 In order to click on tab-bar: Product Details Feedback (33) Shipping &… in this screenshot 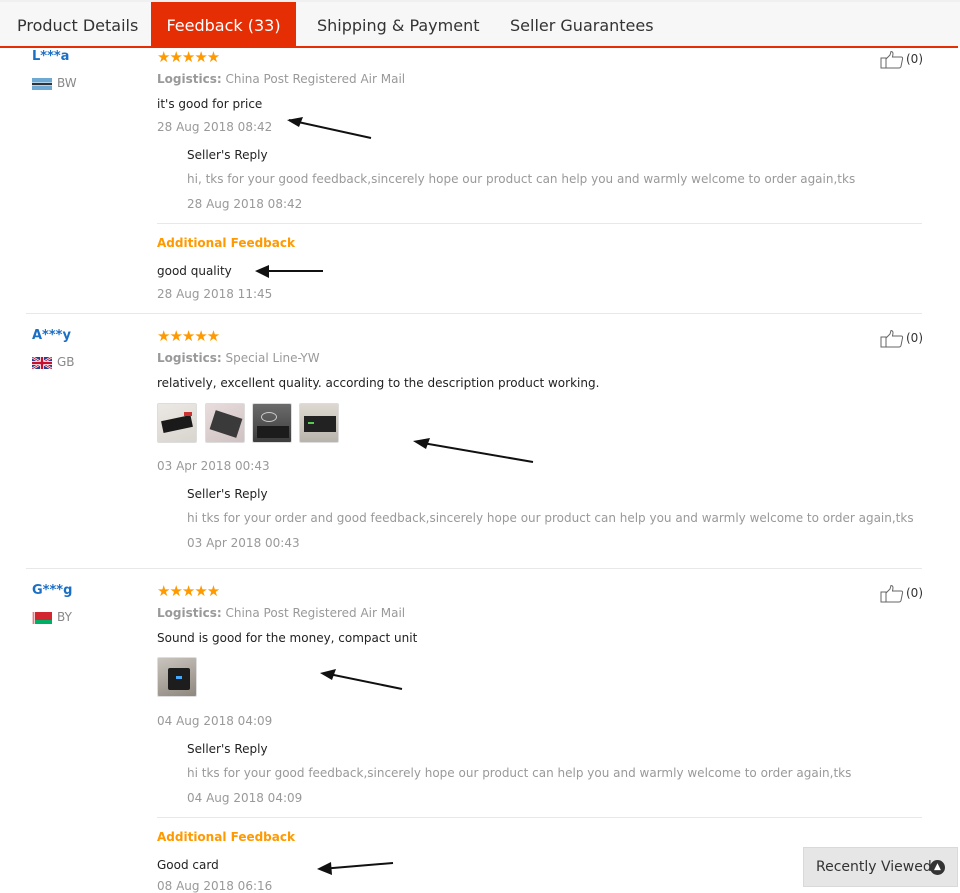, I will do `click(480, 24)`.